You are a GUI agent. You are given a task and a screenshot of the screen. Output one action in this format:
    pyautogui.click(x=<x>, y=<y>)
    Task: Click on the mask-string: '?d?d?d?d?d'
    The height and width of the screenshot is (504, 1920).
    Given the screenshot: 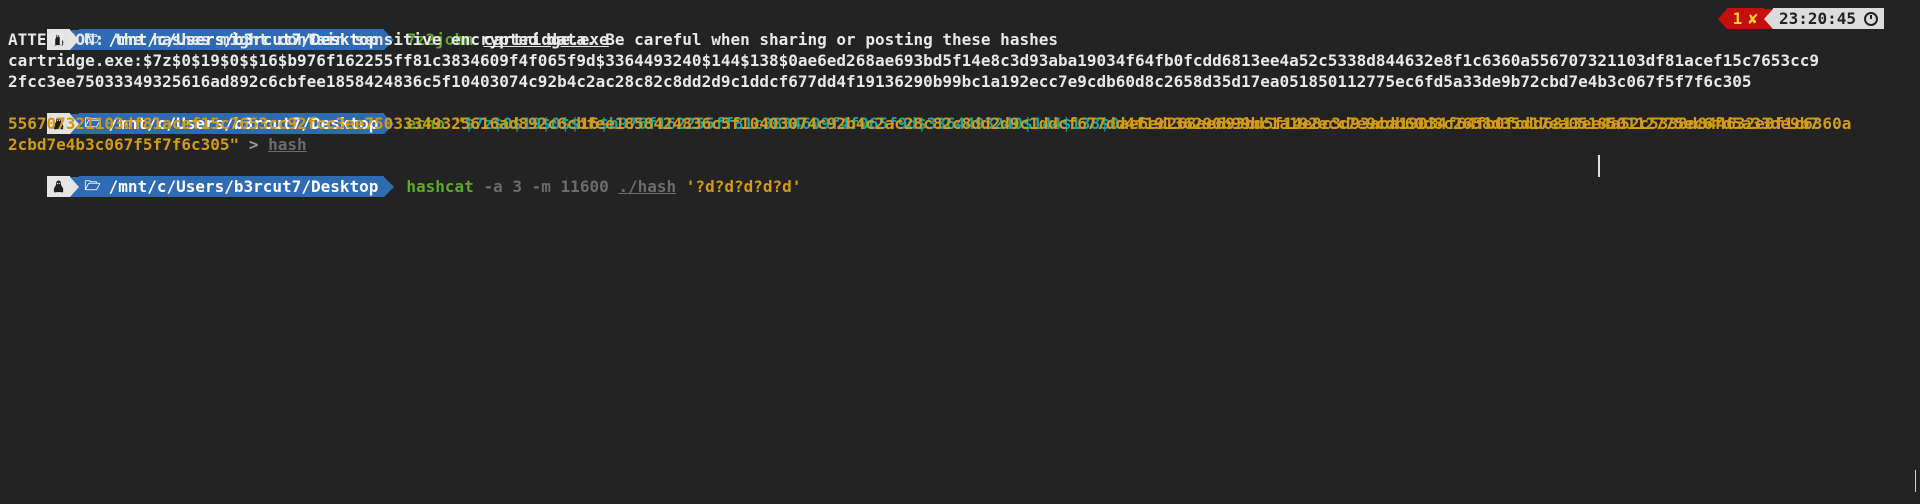 What is the action you would take?
    pyautogui.click(x=743, y=186)
    